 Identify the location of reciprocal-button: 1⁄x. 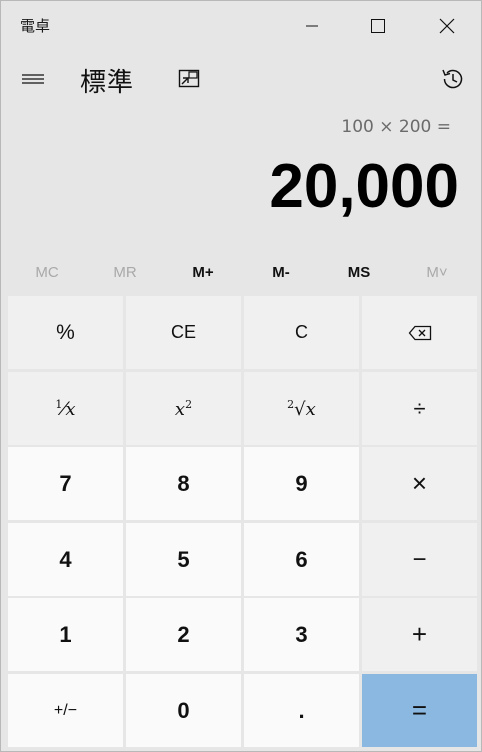
(65, 408).